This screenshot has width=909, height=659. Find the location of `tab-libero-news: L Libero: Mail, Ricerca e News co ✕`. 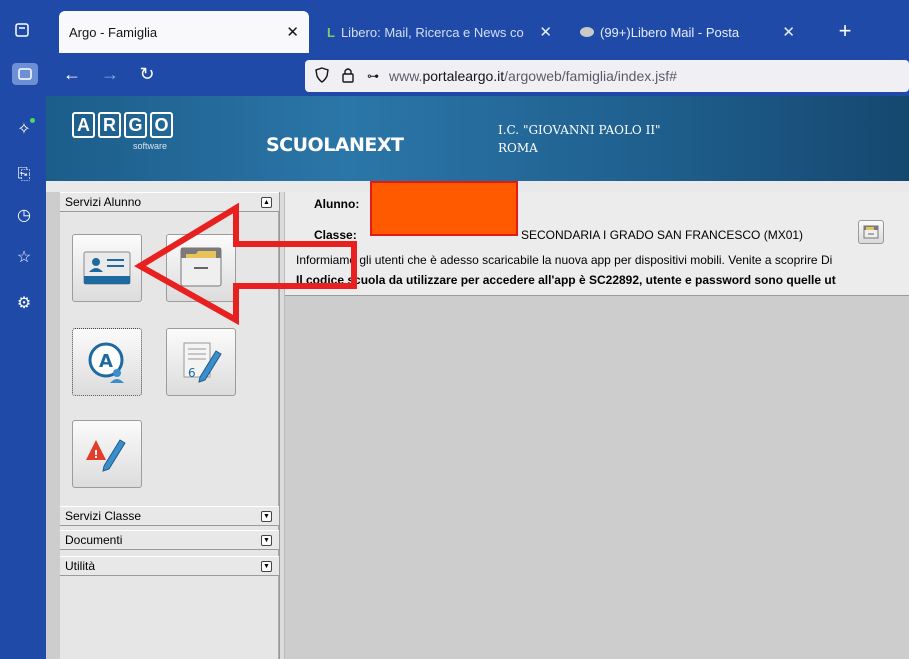

tab-libero-news: L Libero: Mail, Ricerca e News co ✕ is located at coordinates (439, 32).